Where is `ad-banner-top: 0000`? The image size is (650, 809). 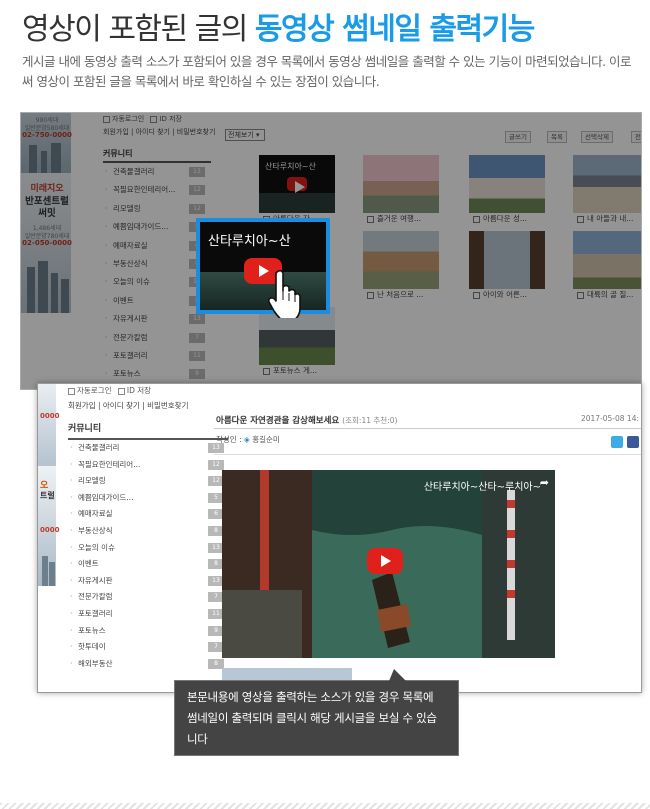
ad-banner-top: 0000 is located at coordinates (49, 425).